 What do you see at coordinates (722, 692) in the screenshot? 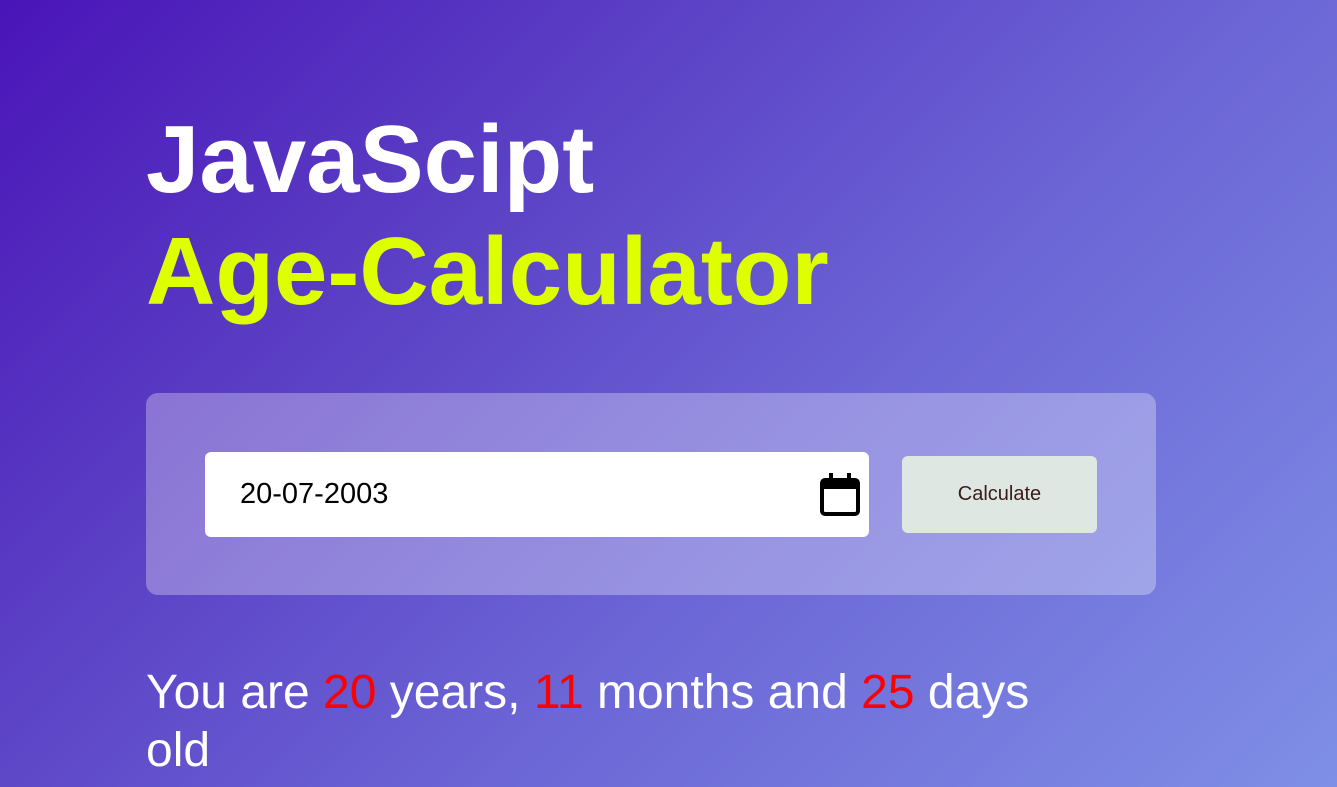
I see `months-label: months and` at bounding box center [722, 692].